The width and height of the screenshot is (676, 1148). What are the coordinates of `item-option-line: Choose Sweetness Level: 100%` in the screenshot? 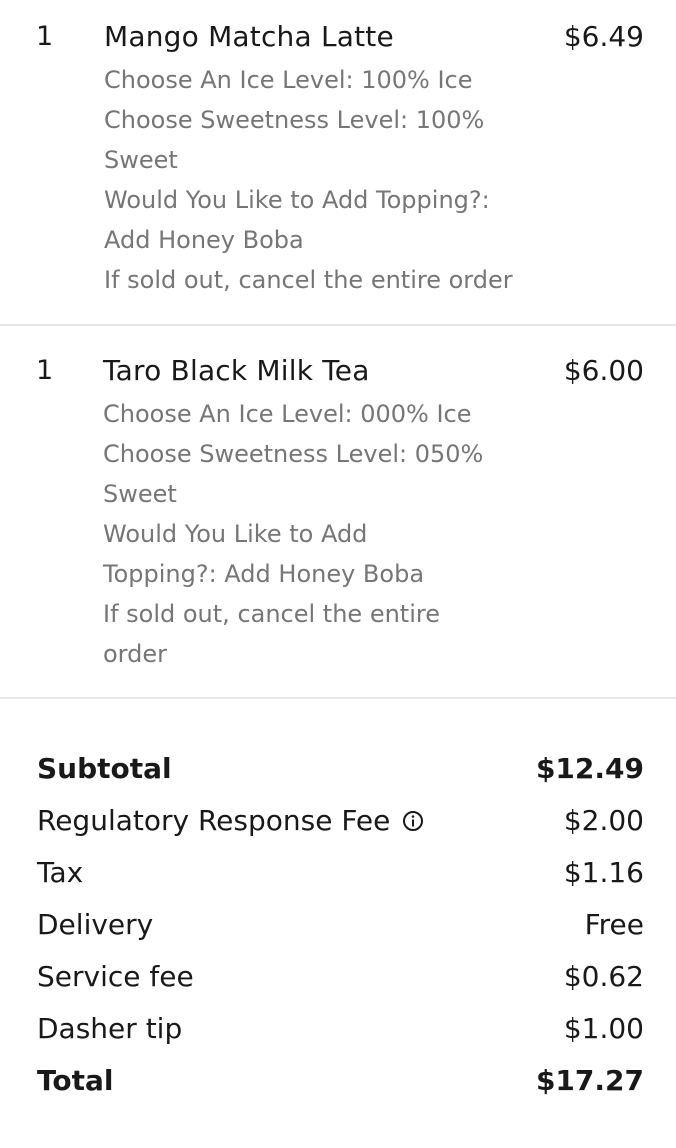 It's located at (294, 120).